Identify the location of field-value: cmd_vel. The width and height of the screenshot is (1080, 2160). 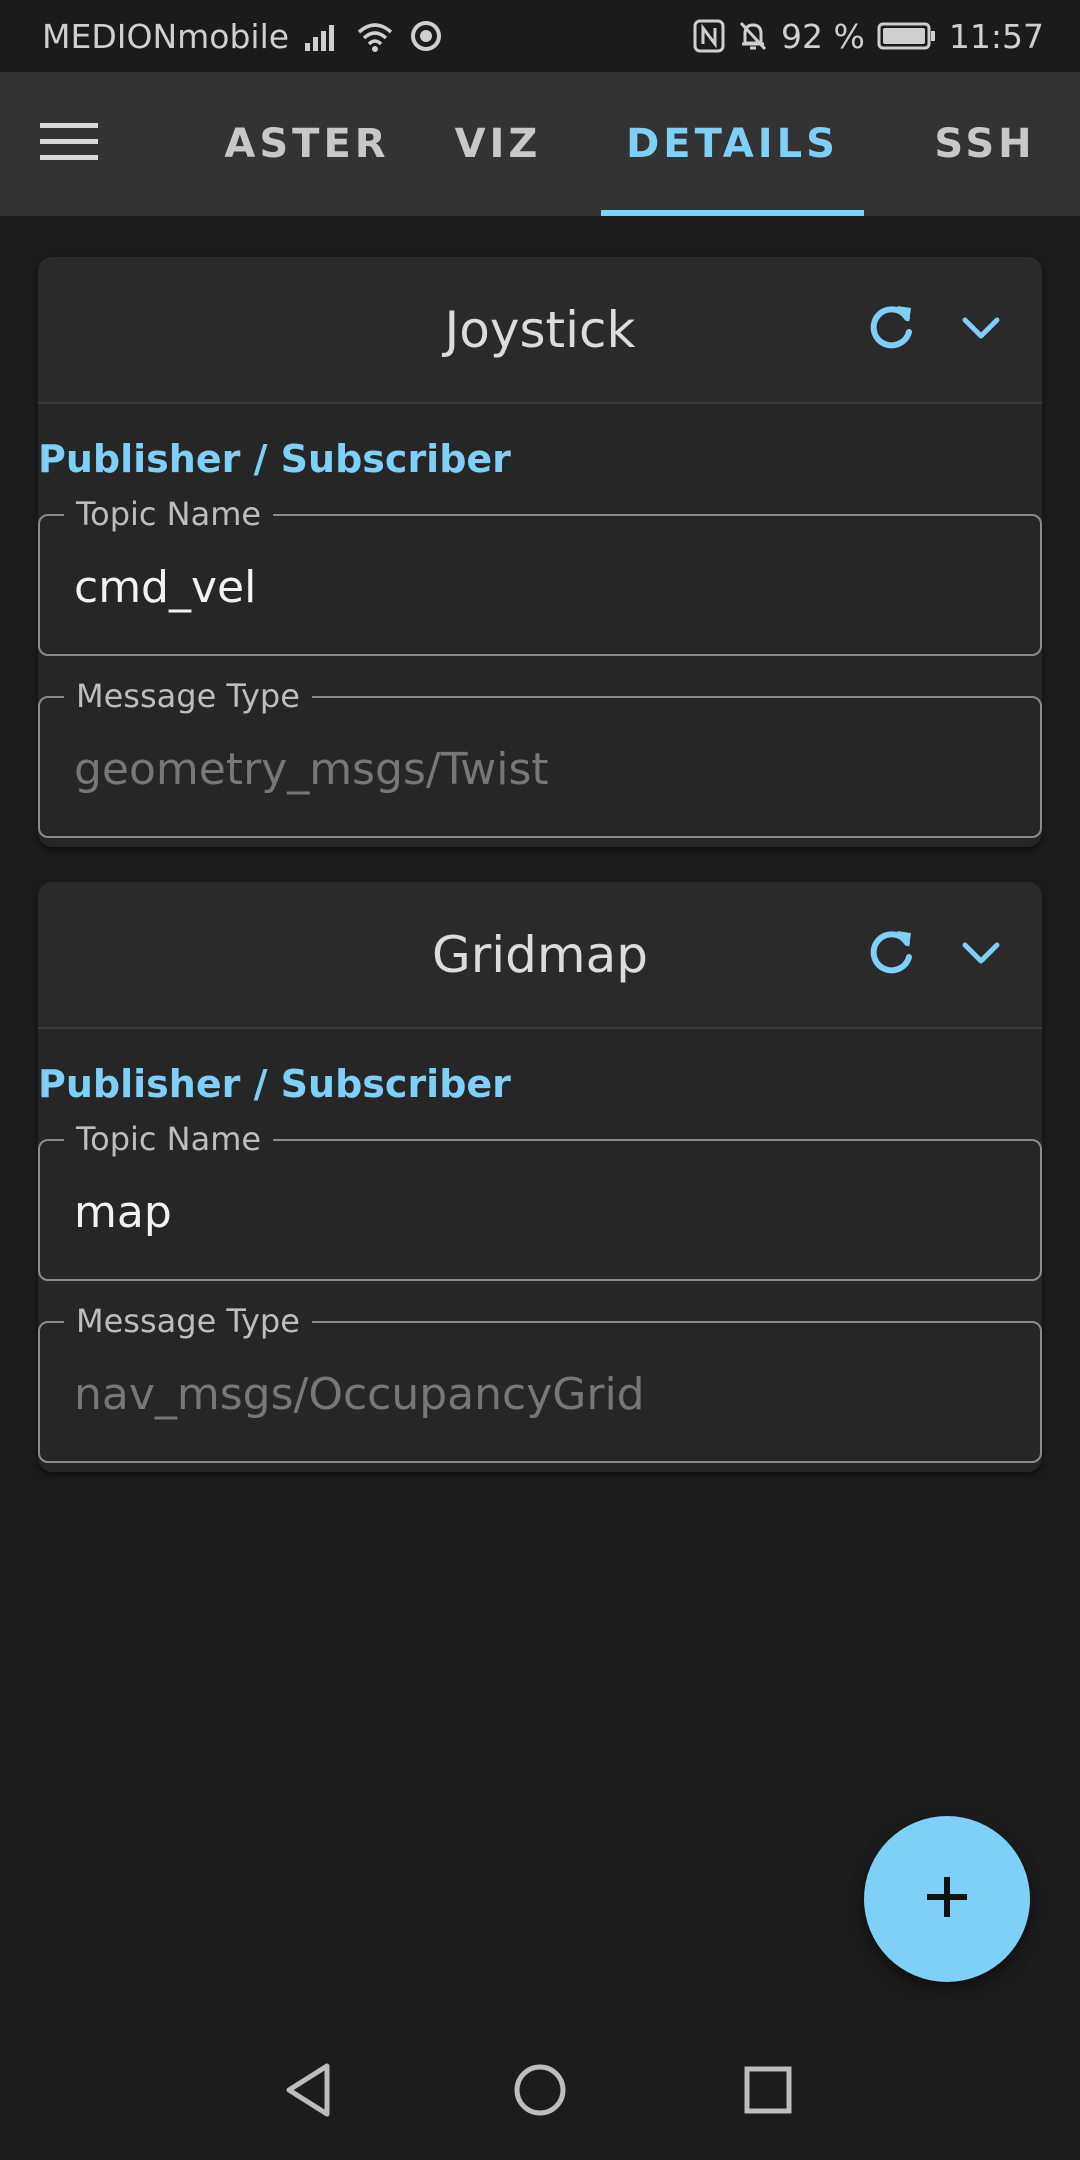
(165, 587).